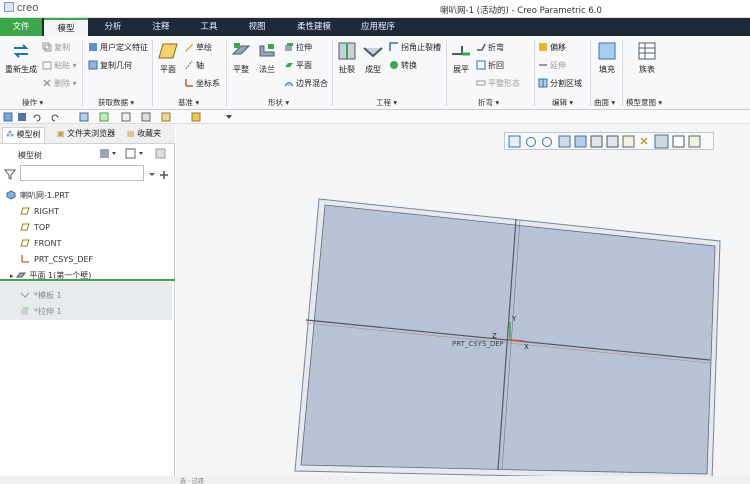 The height and width of the screenshot is (484, 750). Describe the element at coordinates (8, 117) in the screenshot. I see `new-icon` at that location.